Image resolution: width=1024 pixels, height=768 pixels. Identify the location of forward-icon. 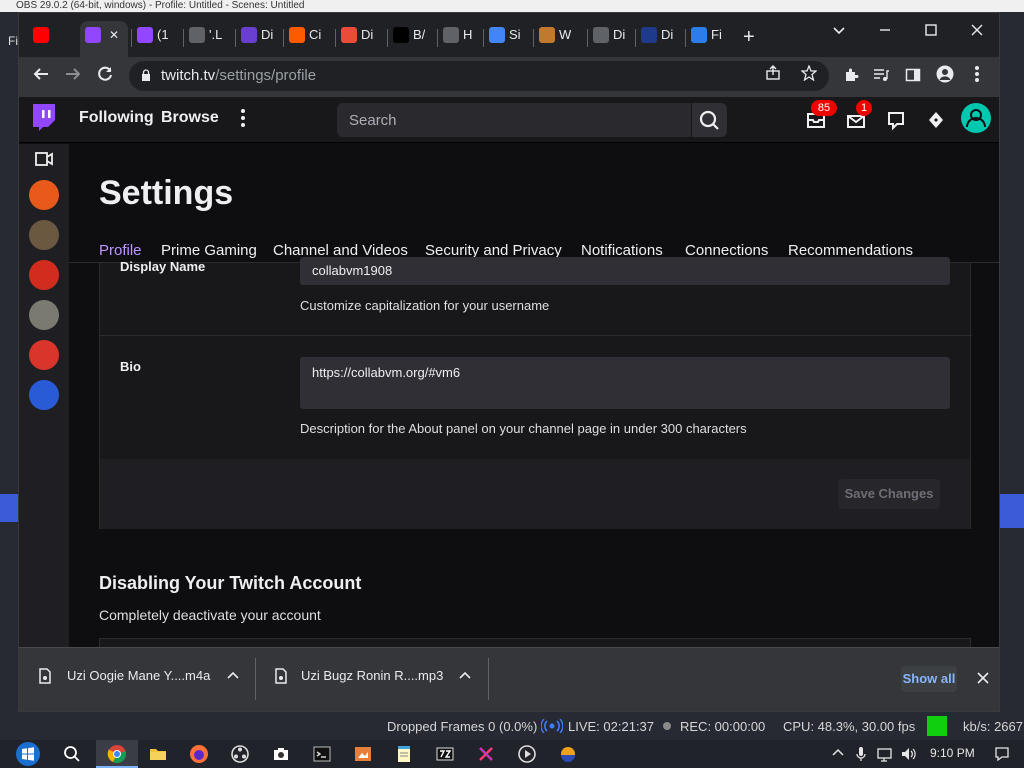
(73, 77).